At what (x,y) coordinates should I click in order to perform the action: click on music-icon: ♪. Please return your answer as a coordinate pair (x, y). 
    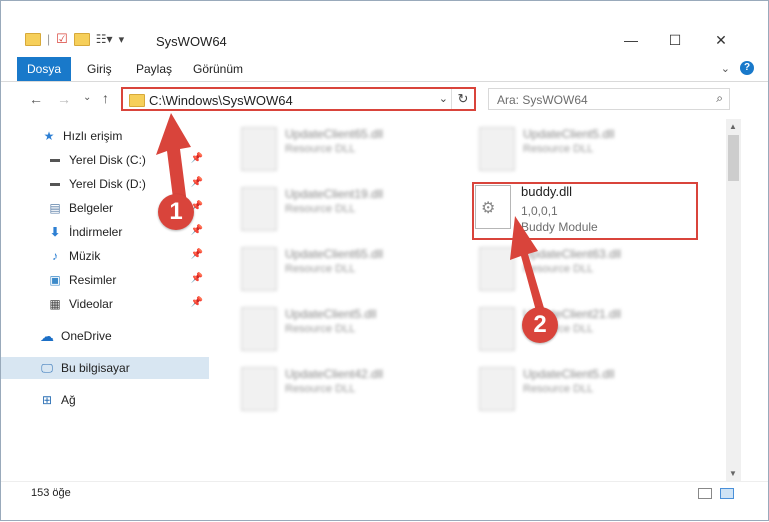
    Looking at the image, I should click on (55, 256).